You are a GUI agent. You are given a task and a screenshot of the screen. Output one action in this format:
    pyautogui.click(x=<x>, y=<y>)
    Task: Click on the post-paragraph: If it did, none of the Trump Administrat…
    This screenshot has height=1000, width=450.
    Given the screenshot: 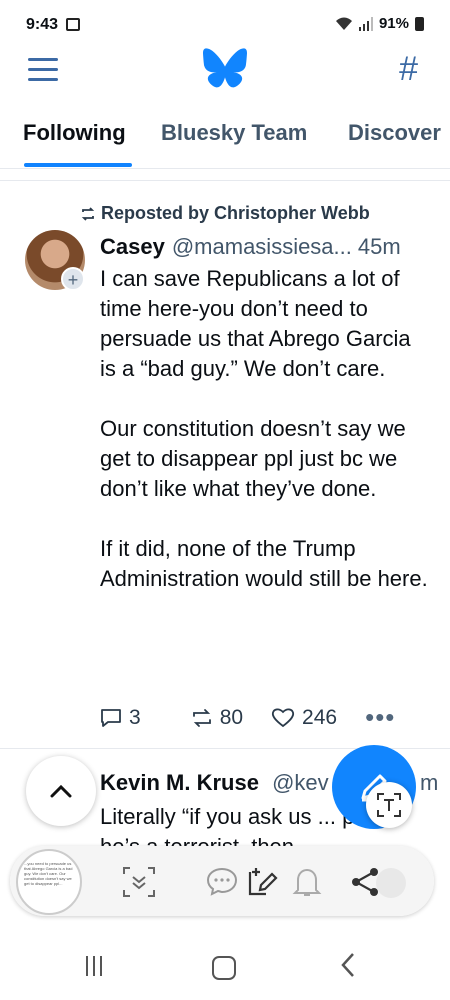 What is the action you would take?
    pyautogui.click(x=264, y=563)
    